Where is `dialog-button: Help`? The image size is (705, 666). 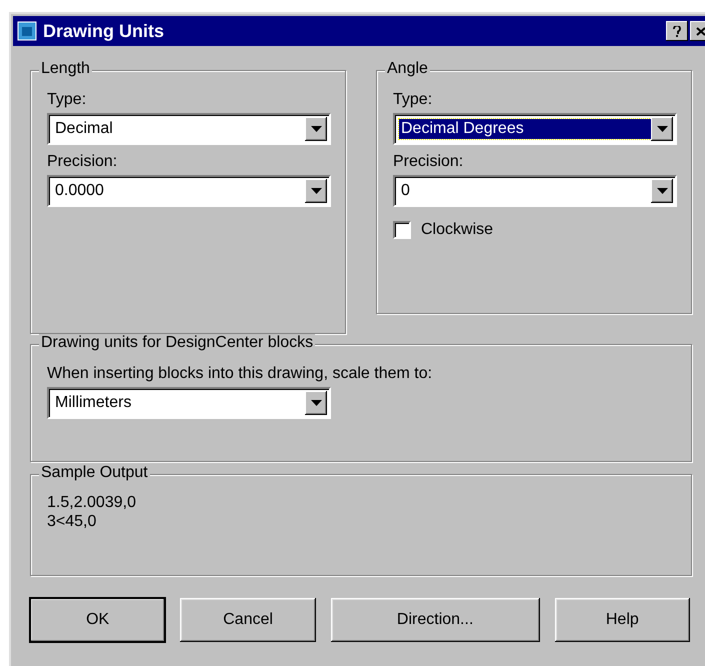
dialog-button: Help is located at coordinates (622, 620).